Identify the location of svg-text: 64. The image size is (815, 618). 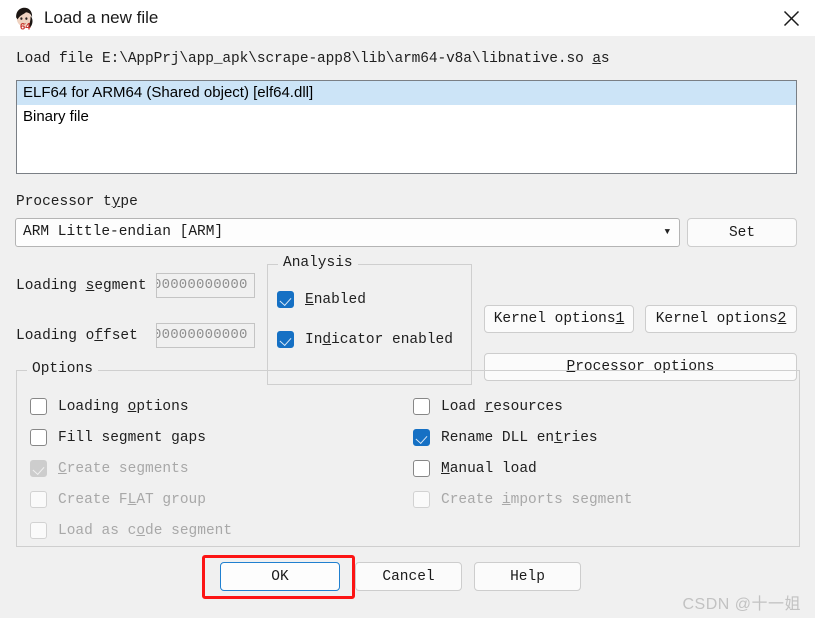
(25, 26).